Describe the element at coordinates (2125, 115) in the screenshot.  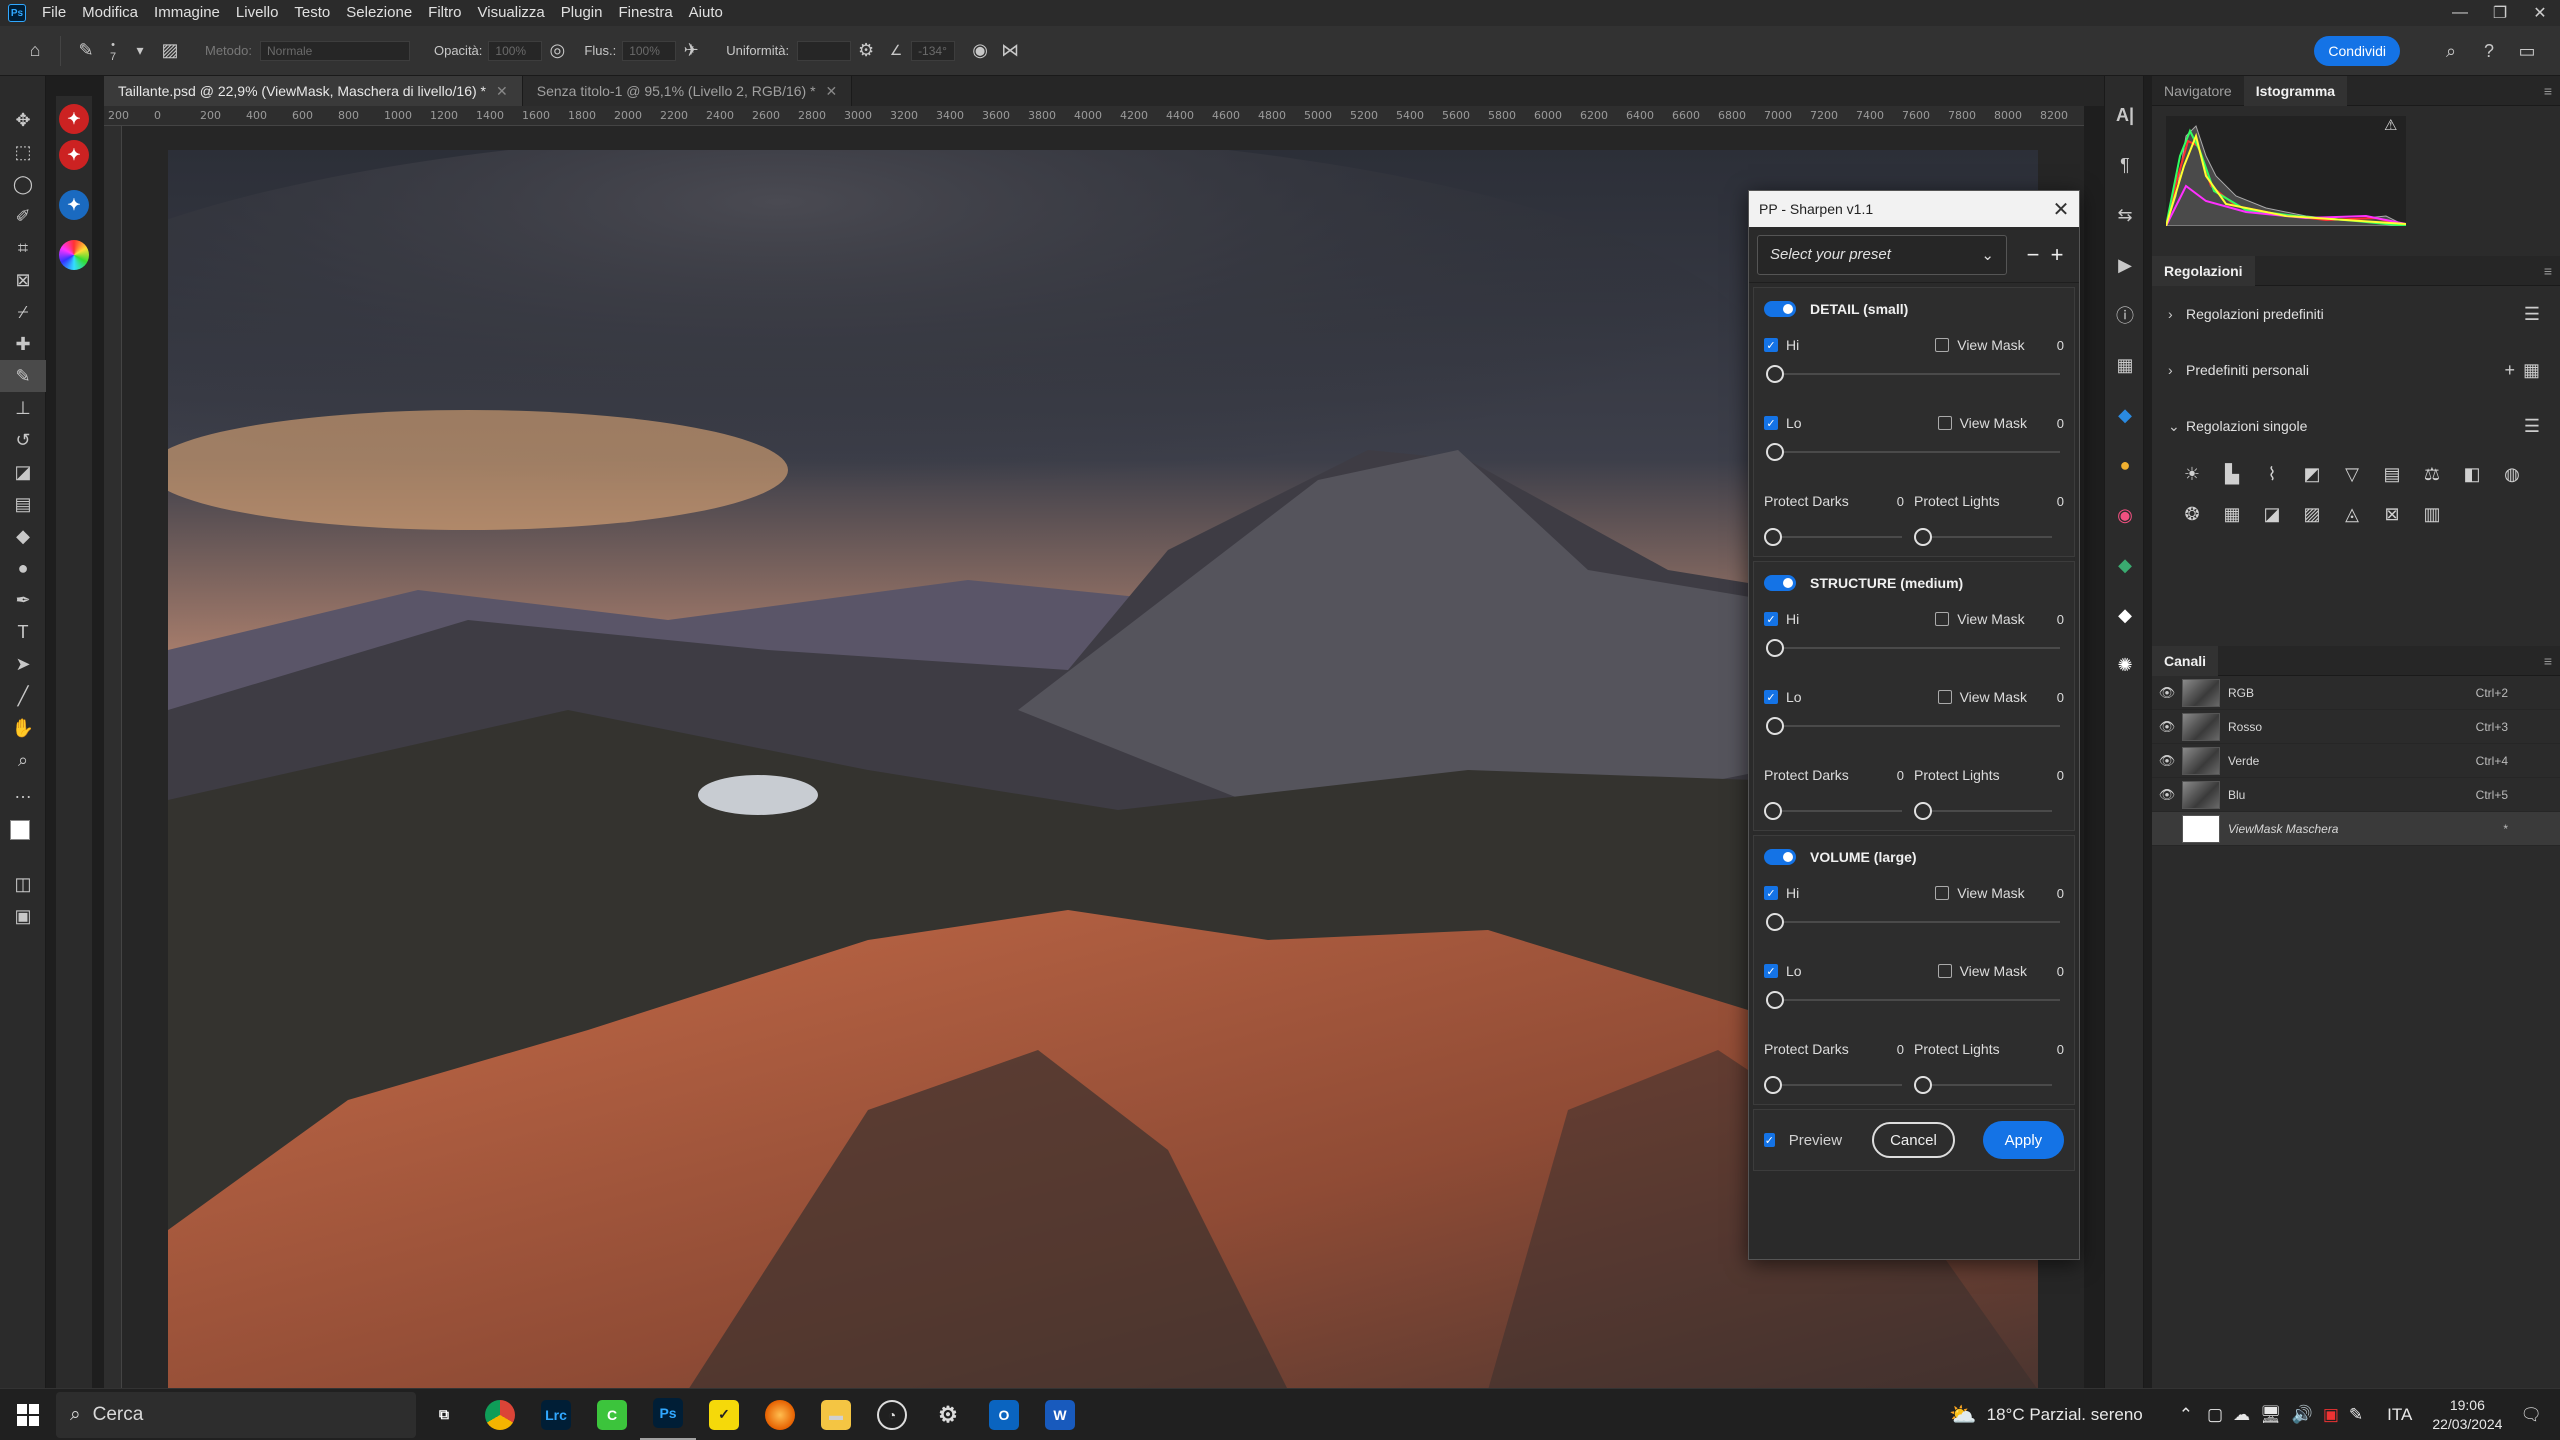
I see `character-panel-icon: A|` at that location.